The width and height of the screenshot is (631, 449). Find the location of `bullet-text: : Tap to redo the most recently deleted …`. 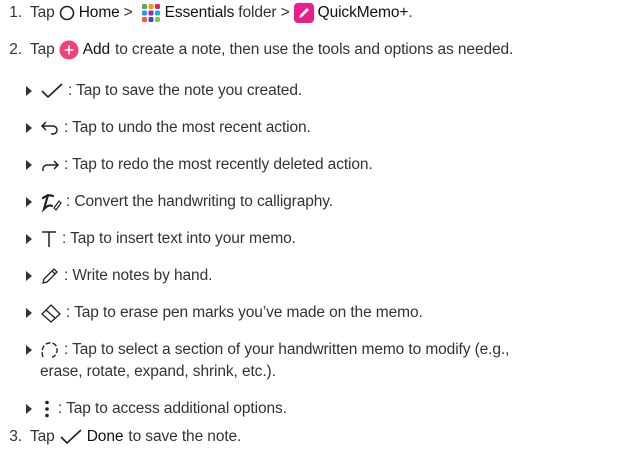

bullet-text: : Tap to redo the most recently deleted … is located at coordinates (218, 164).